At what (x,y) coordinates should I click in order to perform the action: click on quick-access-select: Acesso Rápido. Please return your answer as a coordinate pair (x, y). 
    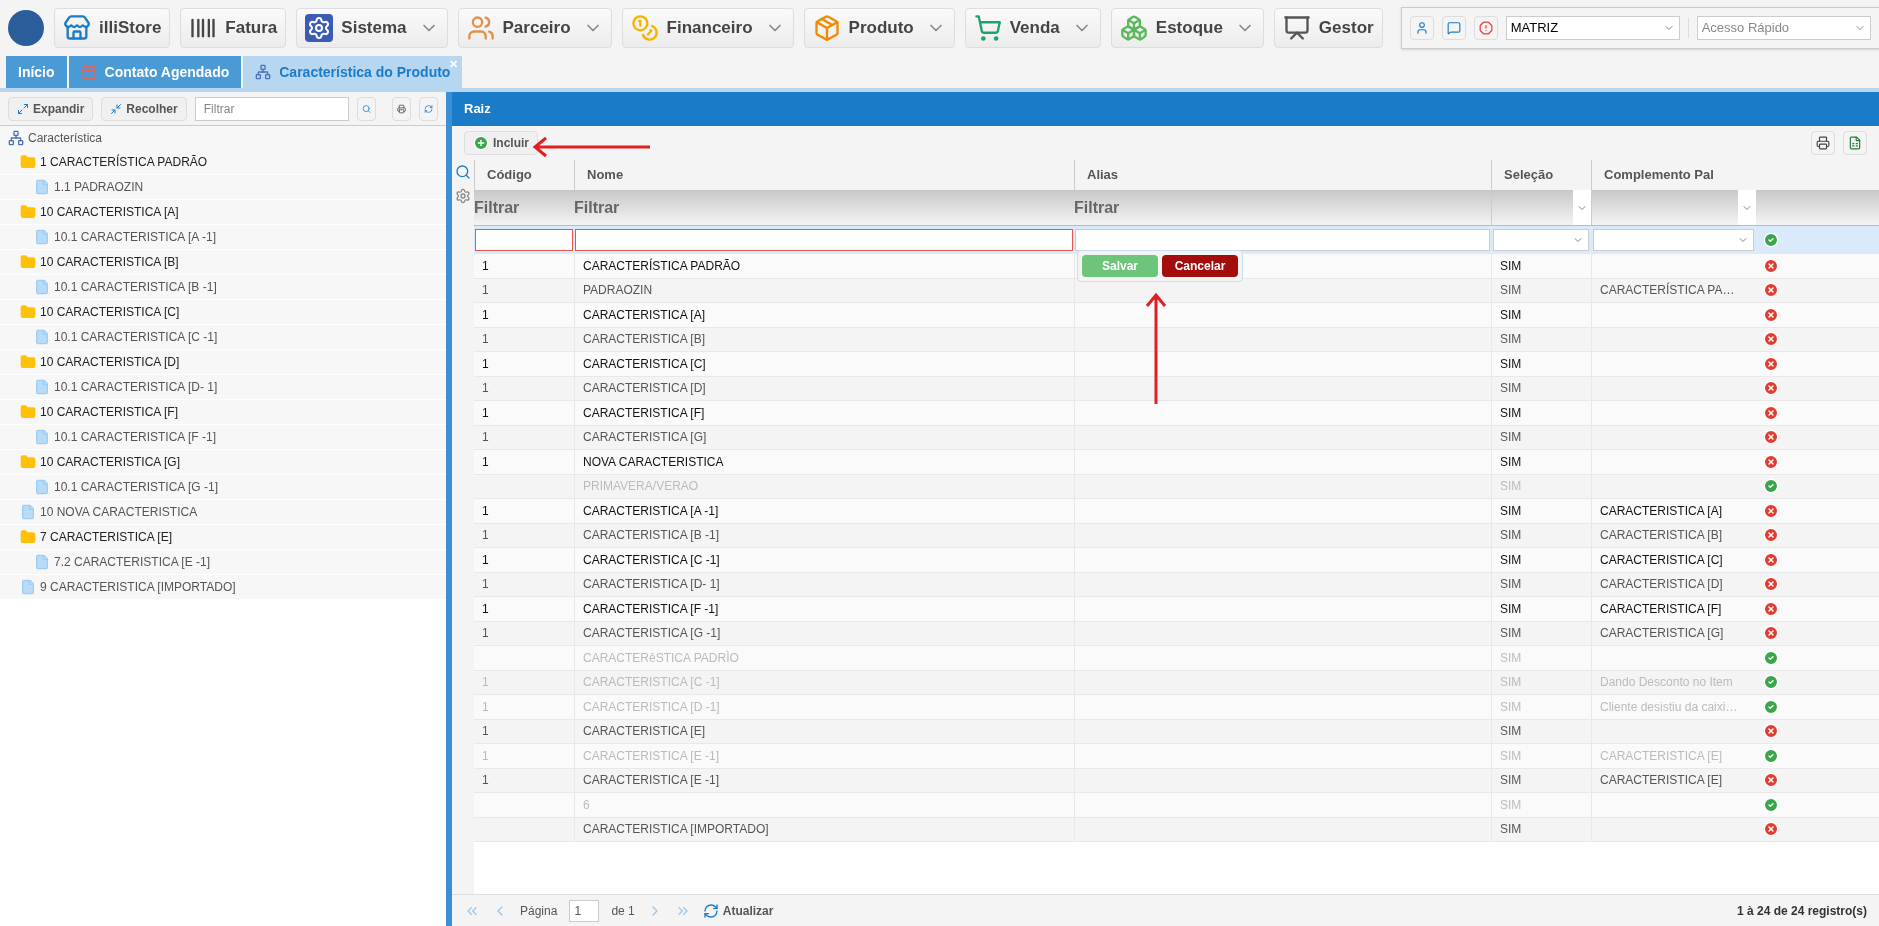
    Looking at the image, I should click on (1783, 28).